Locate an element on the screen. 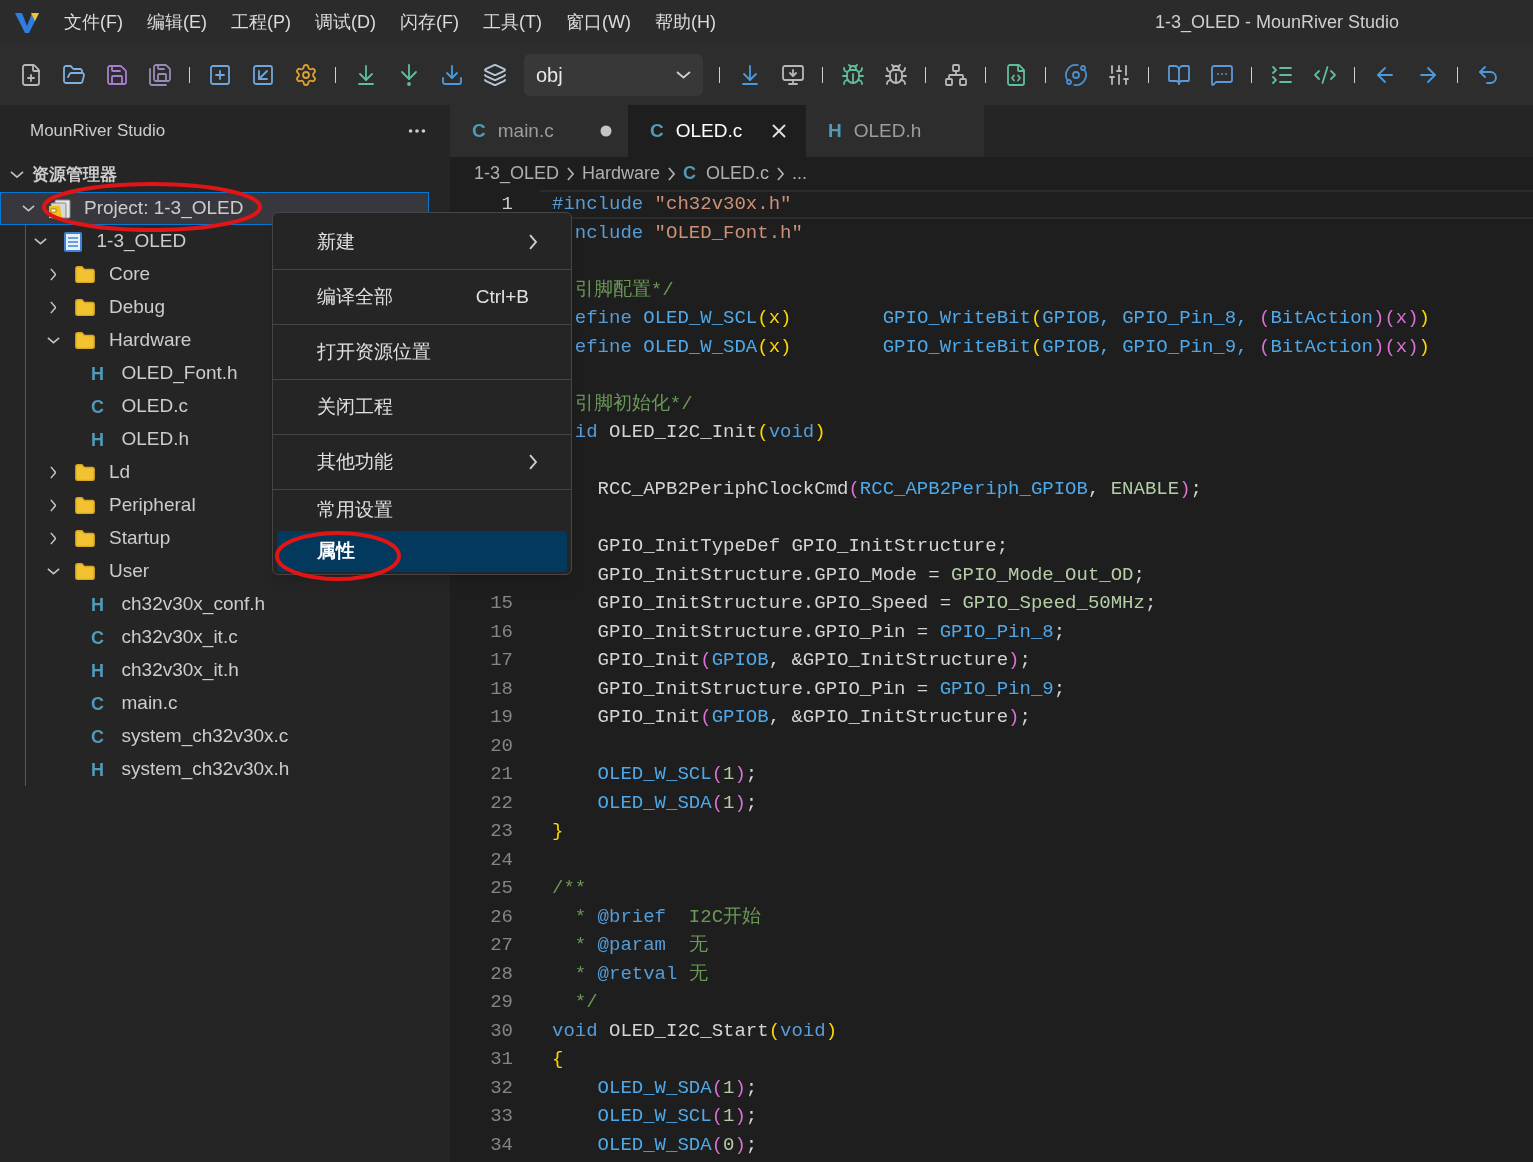 The height and width of the screenshot is (1162, 1533). breadcrumb-item: C OLED.c is located at coordinates (726, 173).